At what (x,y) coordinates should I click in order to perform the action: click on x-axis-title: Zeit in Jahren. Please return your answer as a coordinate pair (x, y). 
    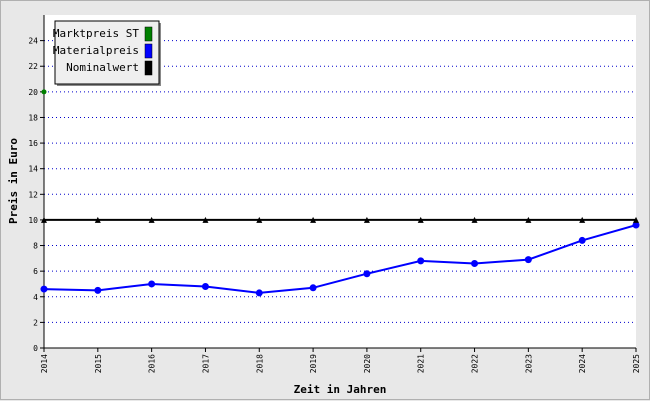
    Looking at the image, I should click on (340, 389).